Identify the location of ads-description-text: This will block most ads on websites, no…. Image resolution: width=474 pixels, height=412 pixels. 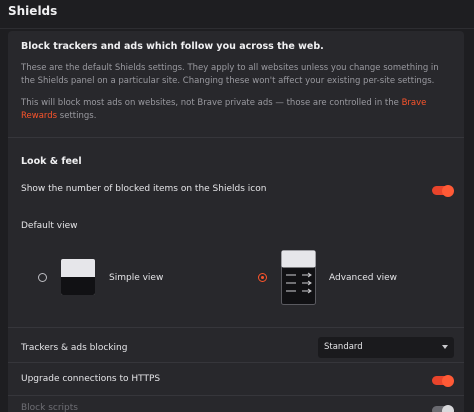
(211, 103).